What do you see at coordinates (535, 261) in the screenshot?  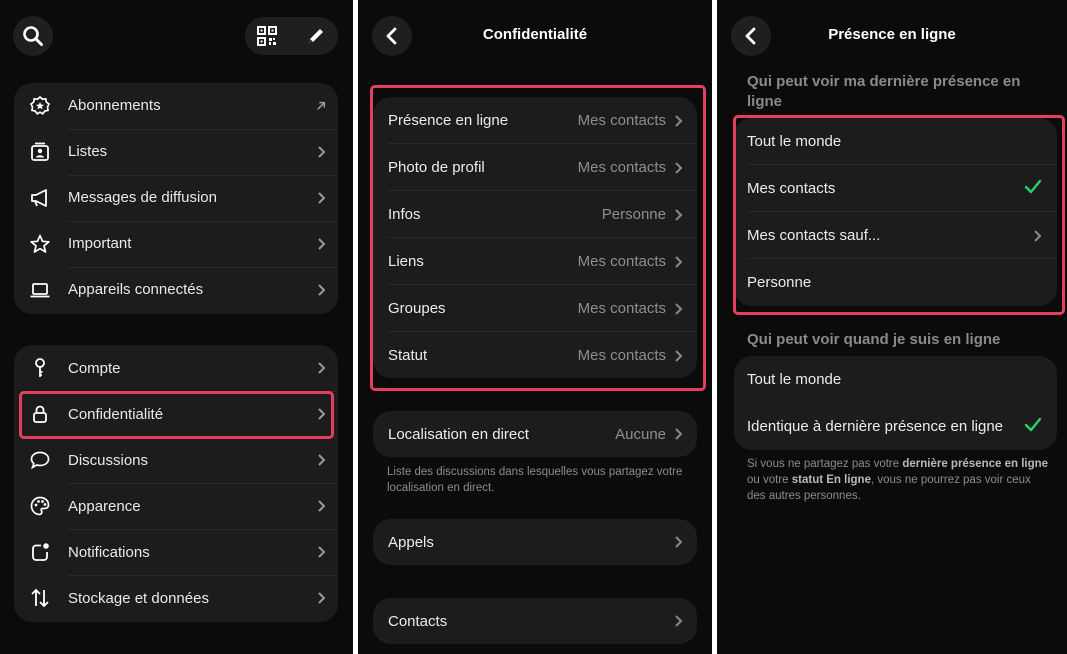 I see `row-liens: Liens Mes contacts` at bounding box center [535, 261].